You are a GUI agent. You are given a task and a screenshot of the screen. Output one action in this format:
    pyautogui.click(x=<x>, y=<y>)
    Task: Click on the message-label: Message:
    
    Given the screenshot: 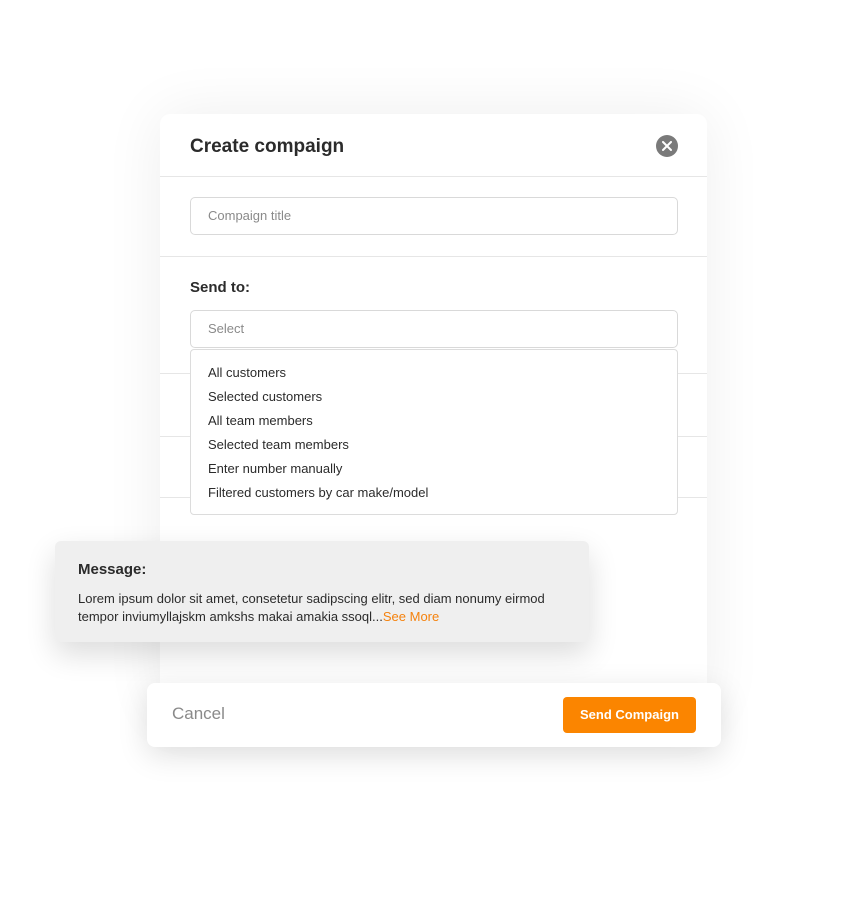 What is the action you would take?
    pyautogui.click(x=112, y=569)
    